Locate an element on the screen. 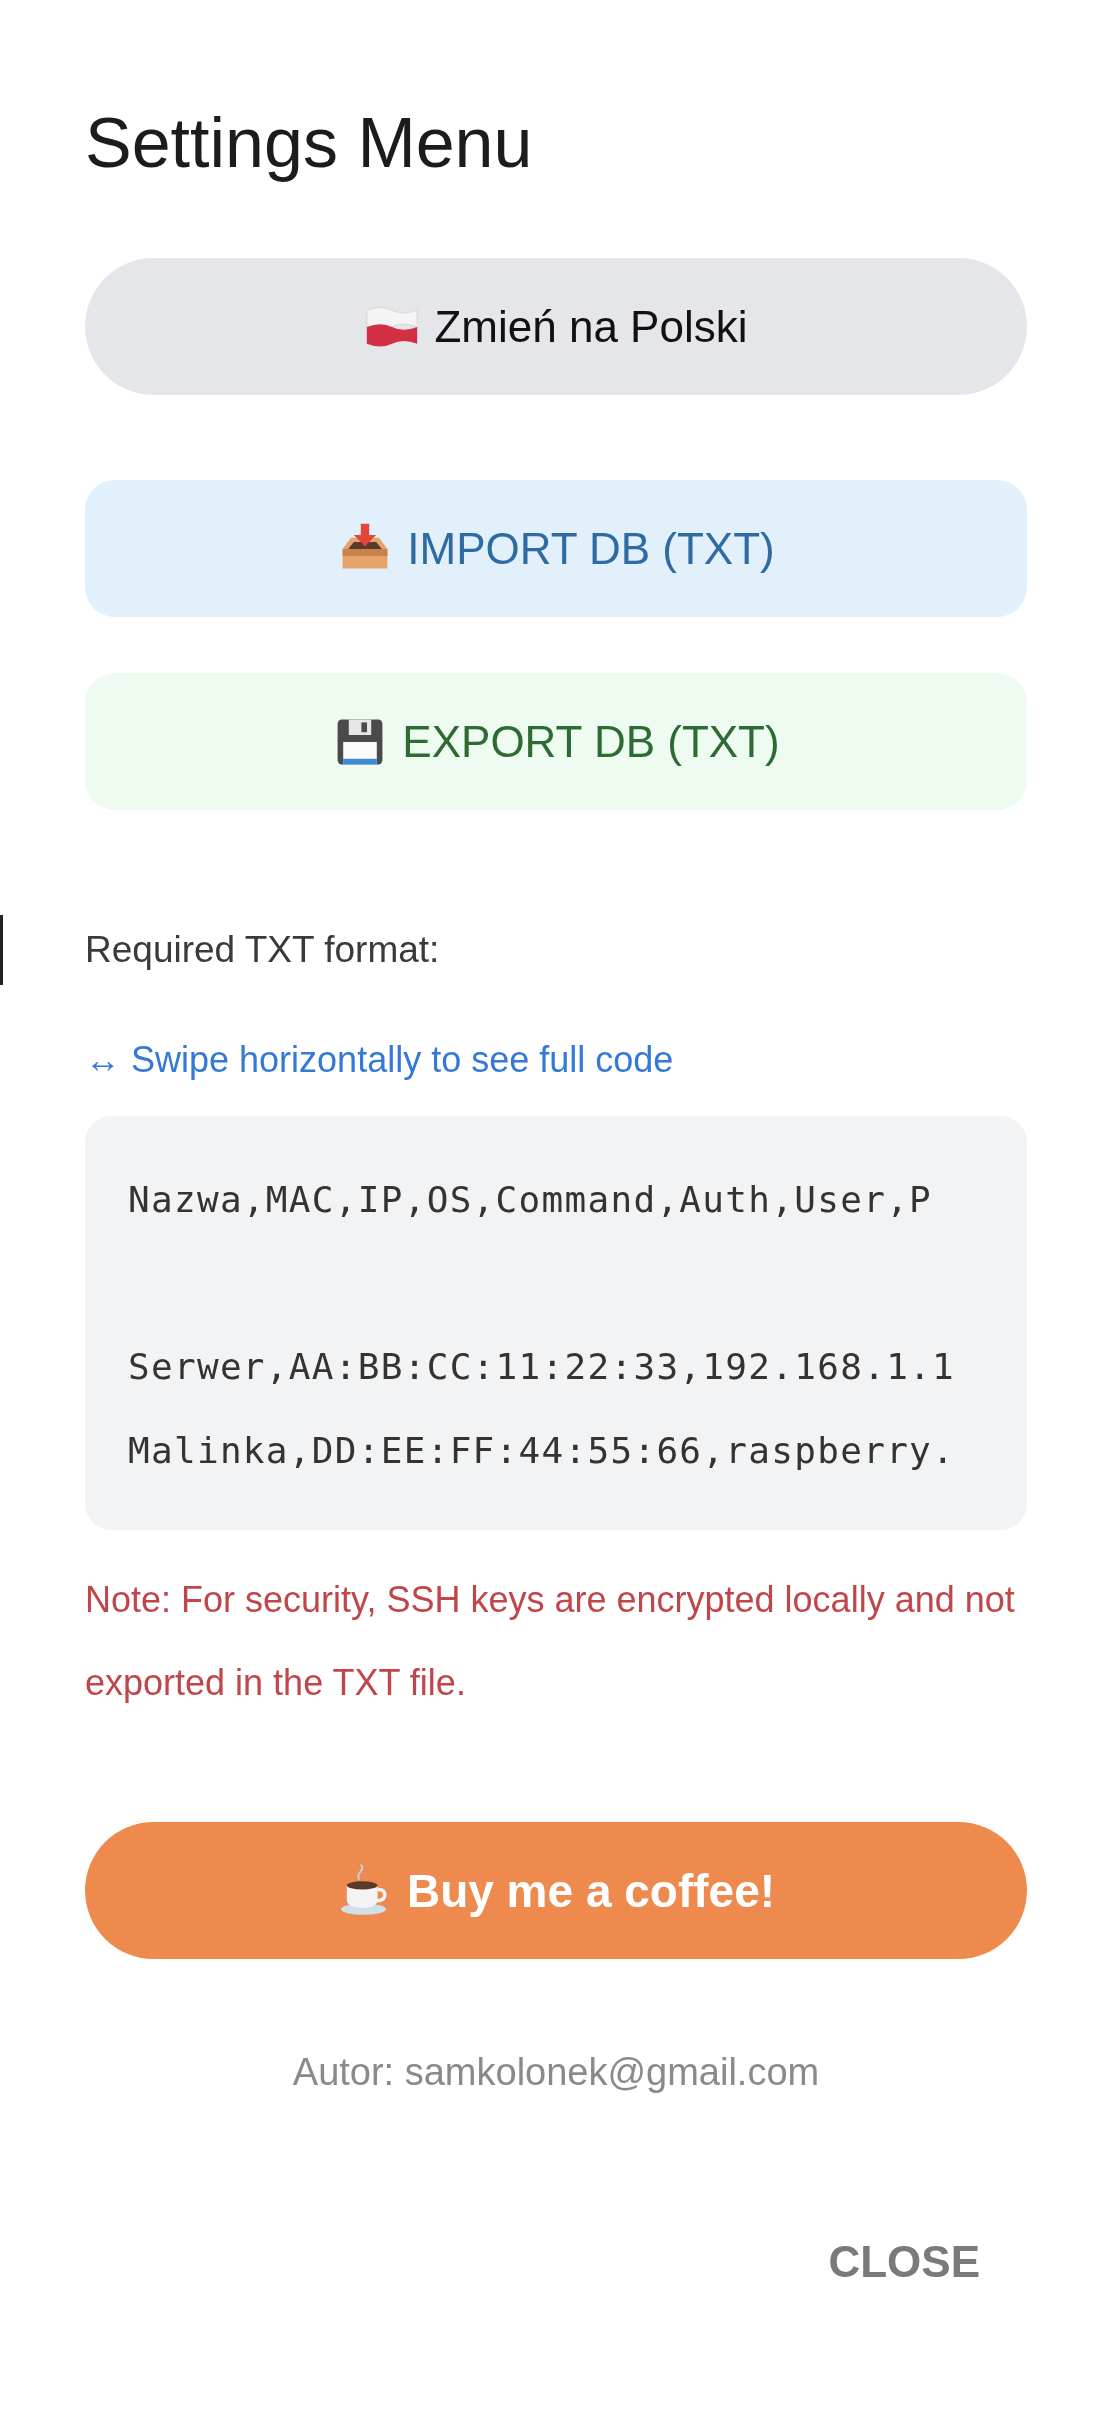  import-button: IMPORT DB (TXT) is located at coordinates (556, 548).